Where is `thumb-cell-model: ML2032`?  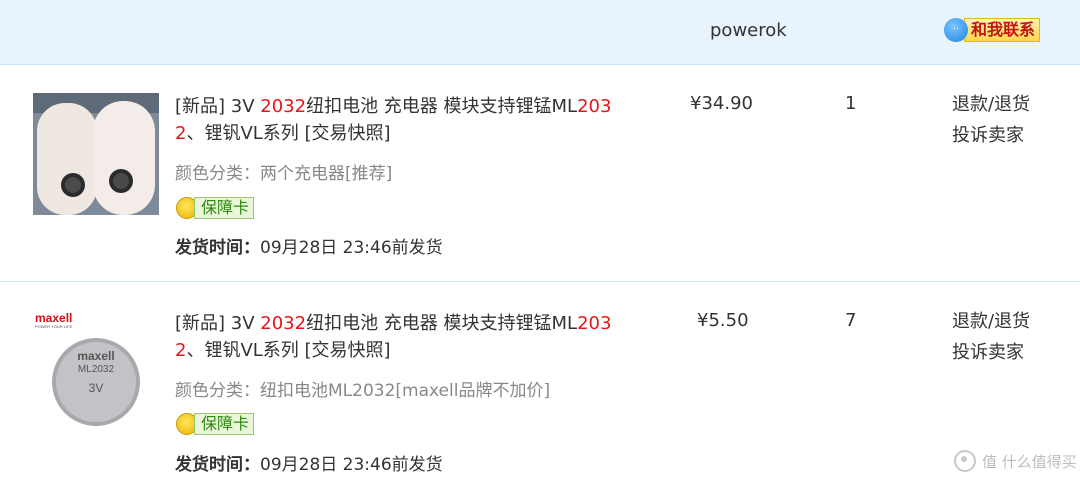 thumb-cell-model: ML2032 is located at coordinates (96, 369).